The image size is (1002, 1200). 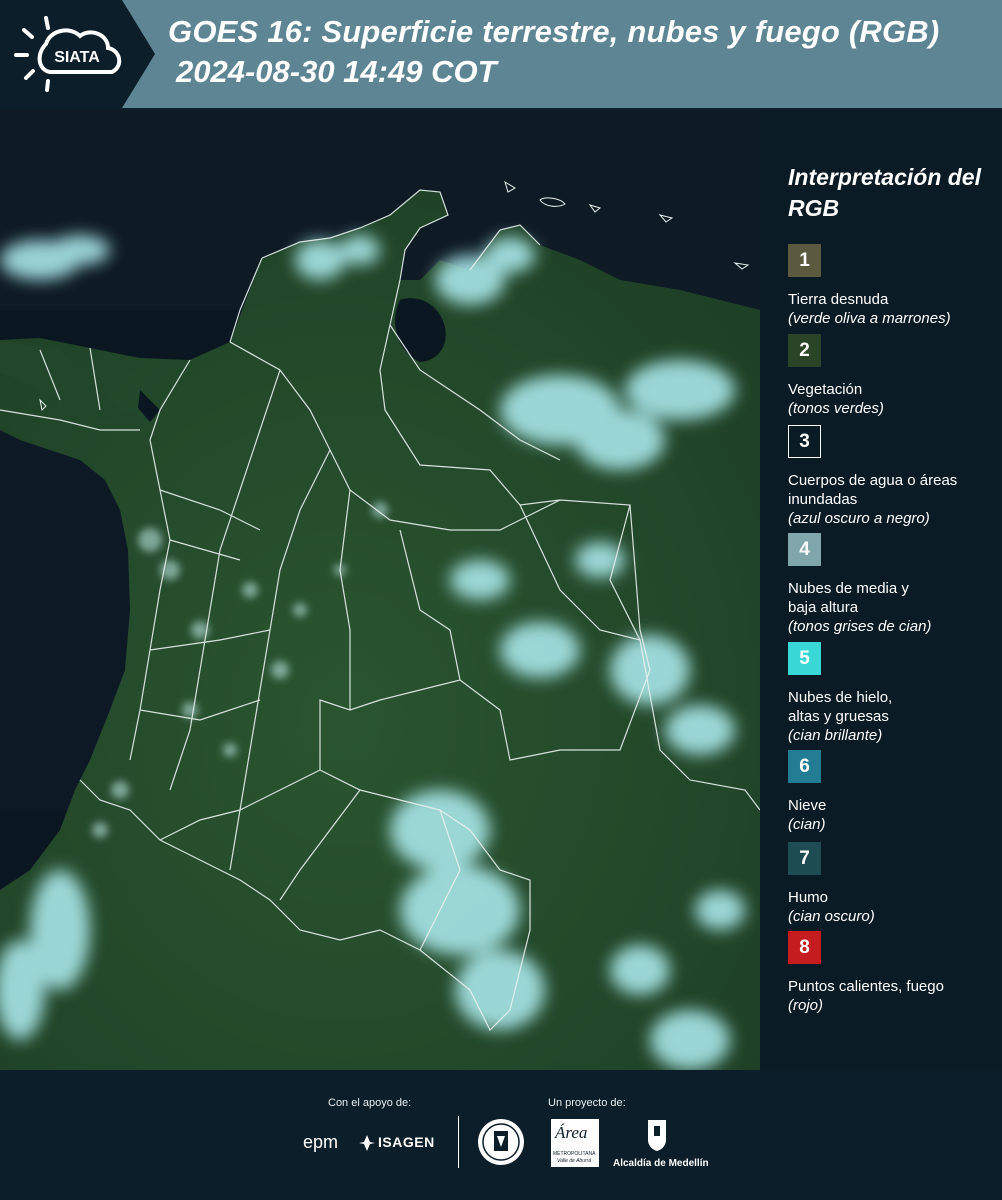 What do you see at coordinates (370, 1103) in the screenshot?
I see `support-label: Con el apoyo de:` at bounding box center [370, 1103].